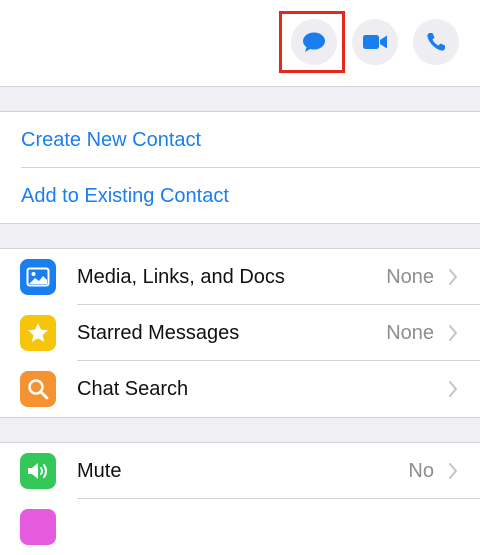 The height and width of the screenshot is (555, 480). Describe the element at coordinates (240, 389) in the screenshot. I see `chat-search-row: Chat Search` at that location.